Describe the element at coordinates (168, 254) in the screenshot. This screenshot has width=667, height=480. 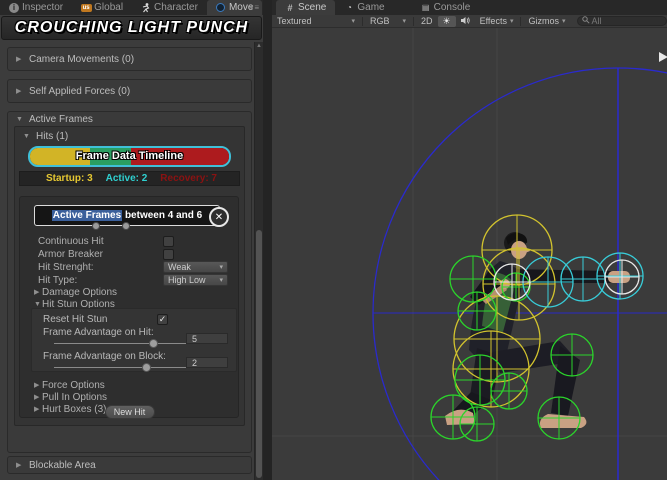
I see `armor-breaker-checkbox` at that location.